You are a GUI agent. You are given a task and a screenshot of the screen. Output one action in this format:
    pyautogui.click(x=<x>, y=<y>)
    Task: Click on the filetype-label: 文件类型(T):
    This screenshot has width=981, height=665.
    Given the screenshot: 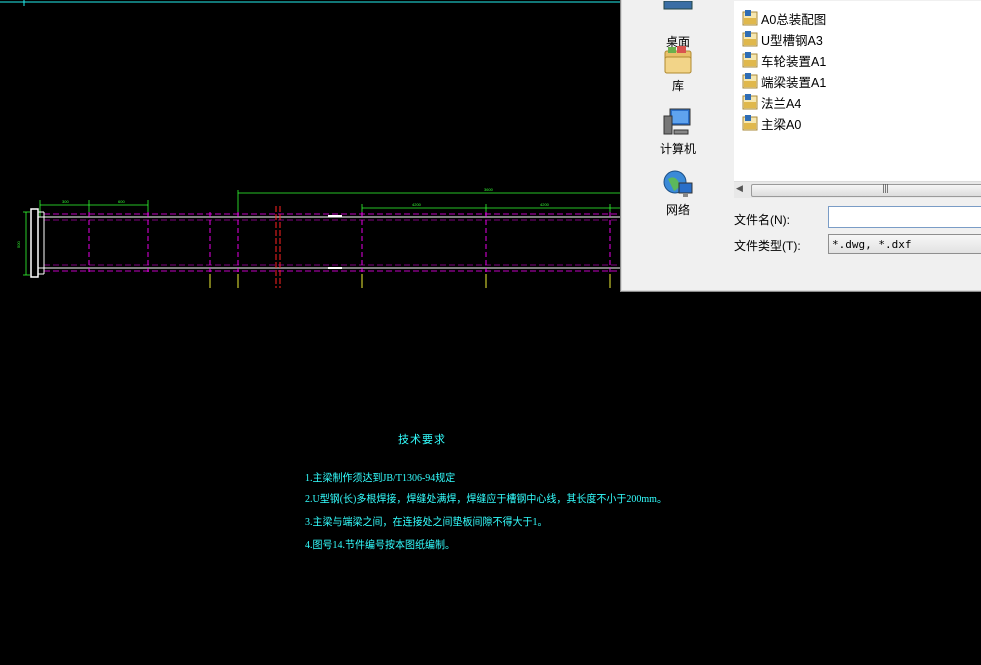 What is the action you would take?
    pyautogui.click(x=767, y=245)
    